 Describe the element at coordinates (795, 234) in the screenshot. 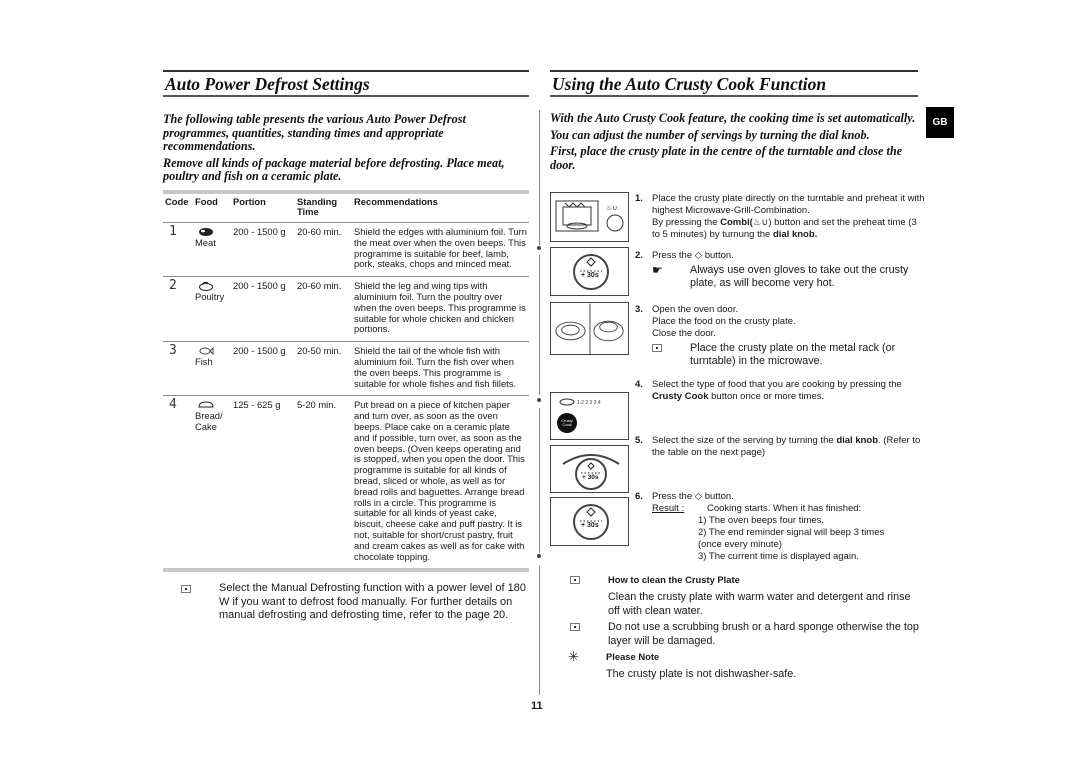

I see `dial-knob-label: dial knob.` at that location.